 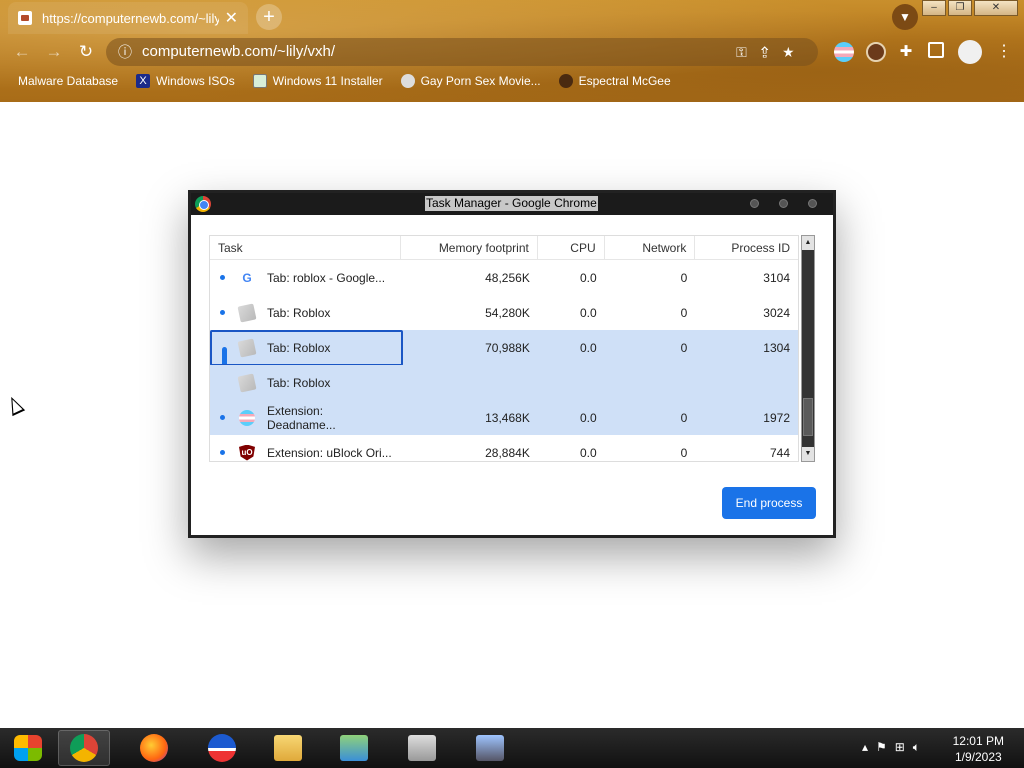 What do you see at coordinates (776, 312) in the screenshot?
I see `process-id-value: 3024` at bounding box center [776, 312].